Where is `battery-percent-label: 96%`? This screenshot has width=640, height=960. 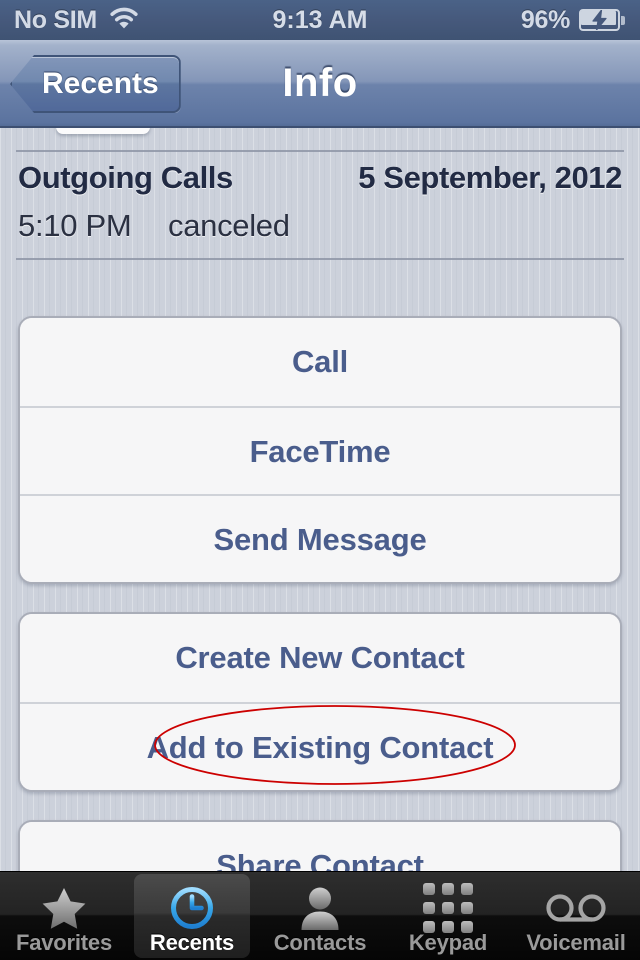 battery-percent-label: 96% is located at coordinates (545, 19).